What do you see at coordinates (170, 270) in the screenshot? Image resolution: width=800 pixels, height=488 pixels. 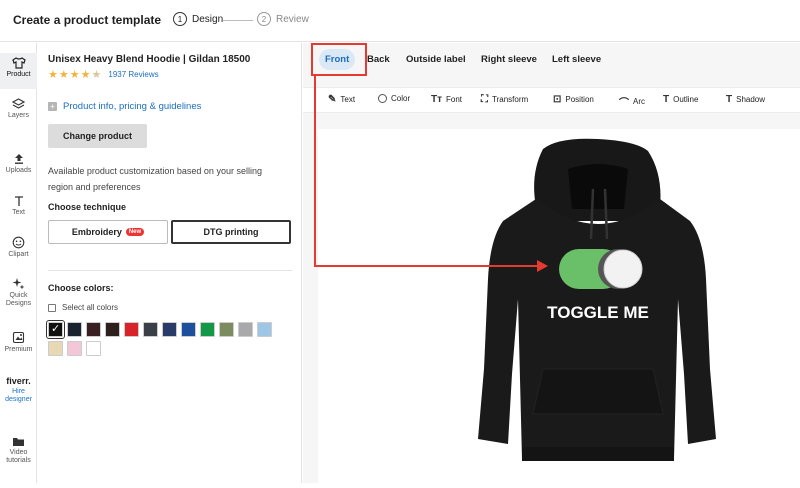 I see `divider` at bounding box center [170, 270].